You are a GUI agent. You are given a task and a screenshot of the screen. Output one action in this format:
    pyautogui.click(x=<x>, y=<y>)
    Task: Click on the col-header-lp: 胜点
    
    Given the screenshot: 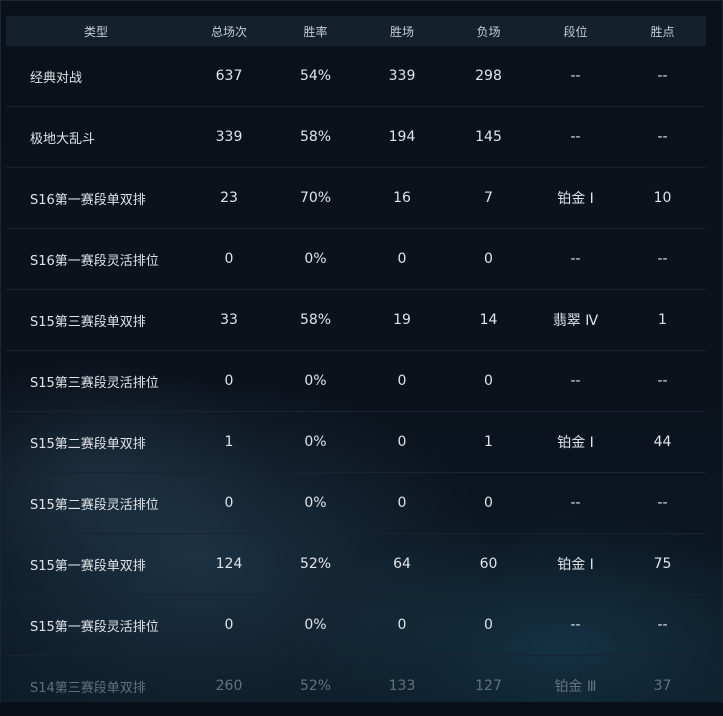 What is the action you would take?
    pyautogui.click(x=662, y=31)
    